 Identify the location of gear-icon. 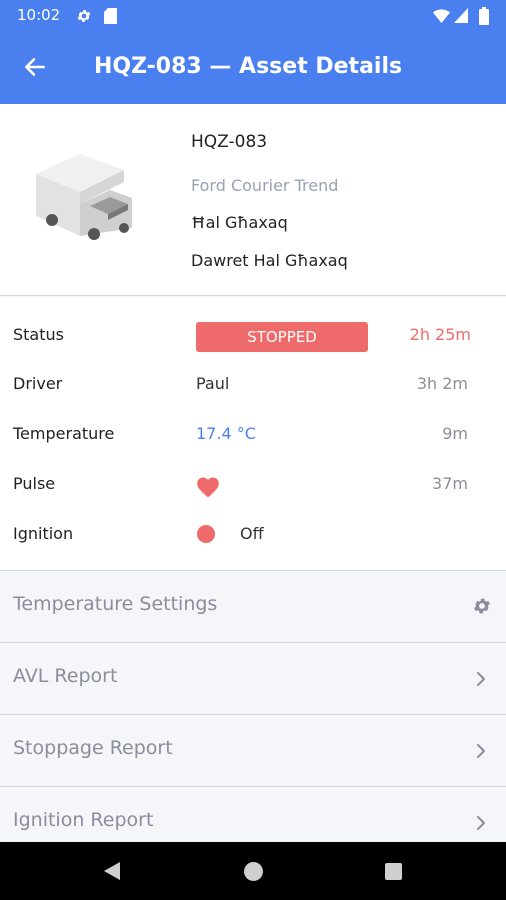
(482, 606).